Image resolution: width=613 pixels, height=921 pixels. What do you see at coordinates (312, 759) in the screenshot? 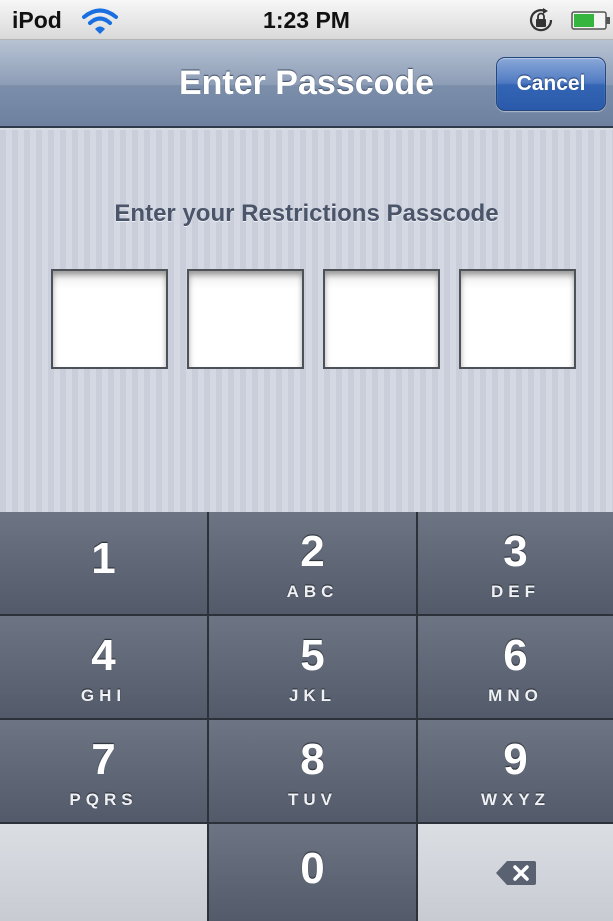
I see `key-8-digit: 8` at bounding box center [312, 759].